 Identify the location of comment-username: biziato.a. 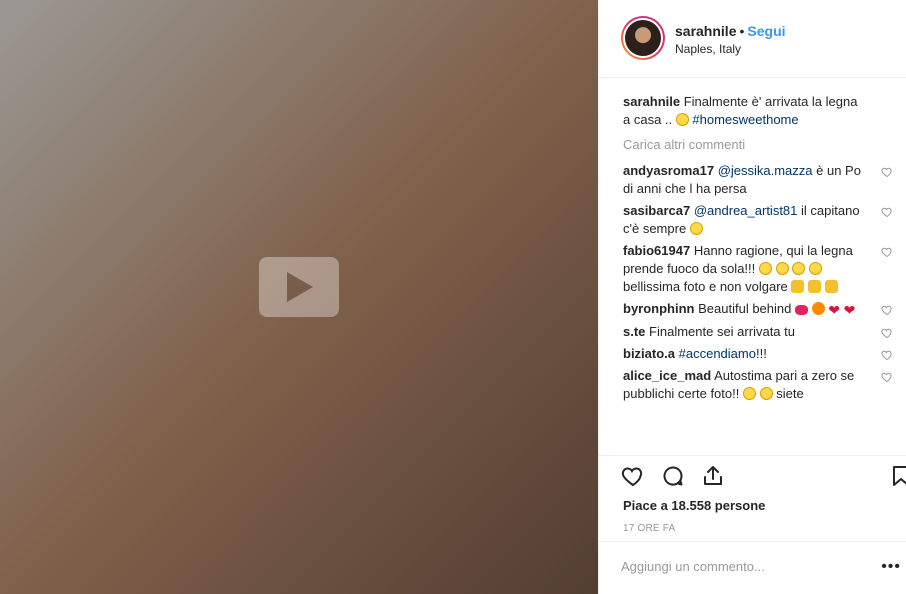
(649, 353).